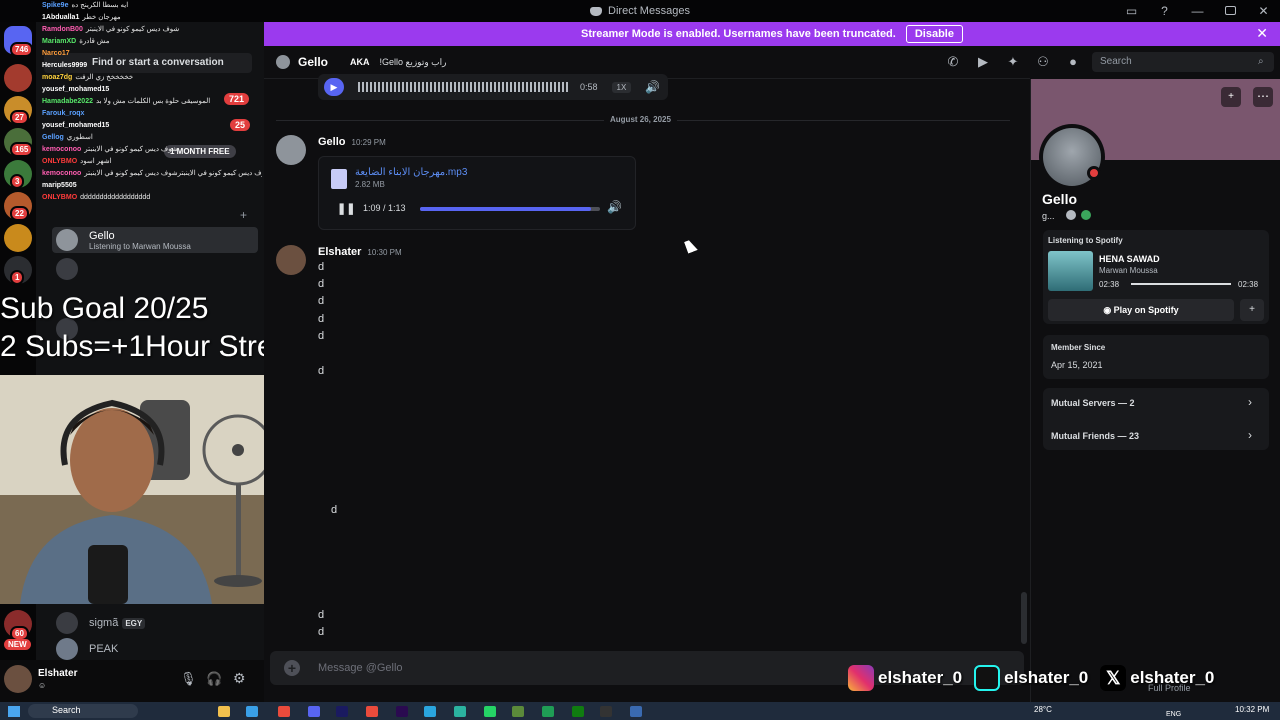  Describe the element at coordinates (339, 252) in the screenshot. I see `author-name: Elshater` at that location.